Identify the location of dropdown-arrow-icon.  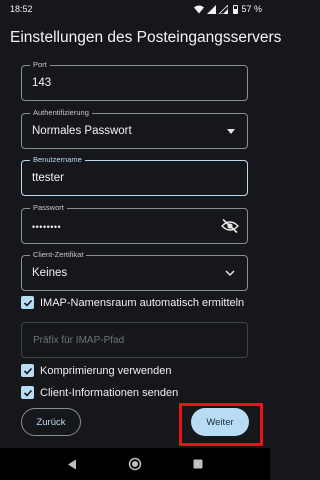
(231, 131).